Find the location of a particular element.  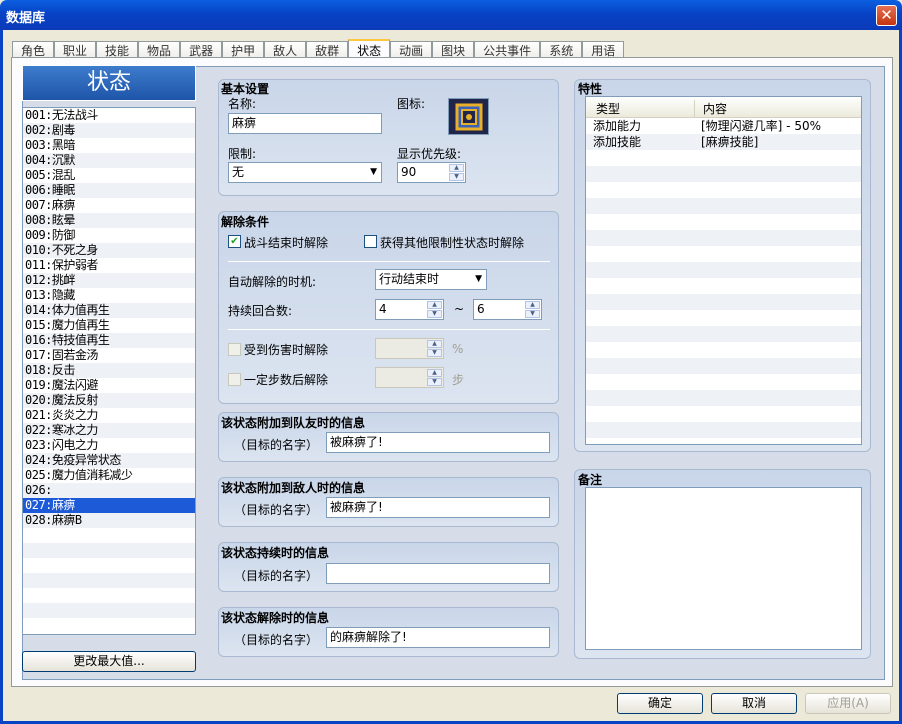

notes-textarea is located at coordinates (723, 568).